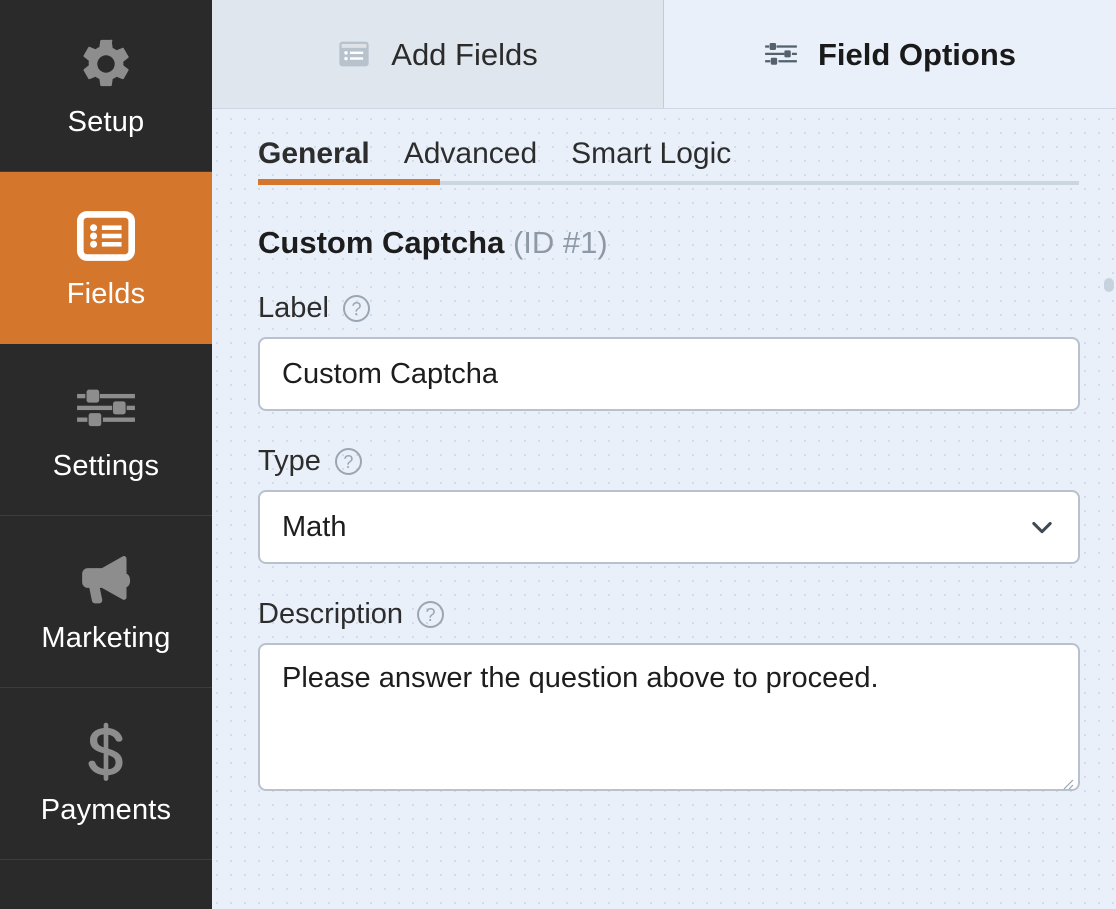 This screenshot has height=909, width=1116. Describe the element at coordinates (917, 54) in the screenshot. I see `tab-label: Field Options` at that location.